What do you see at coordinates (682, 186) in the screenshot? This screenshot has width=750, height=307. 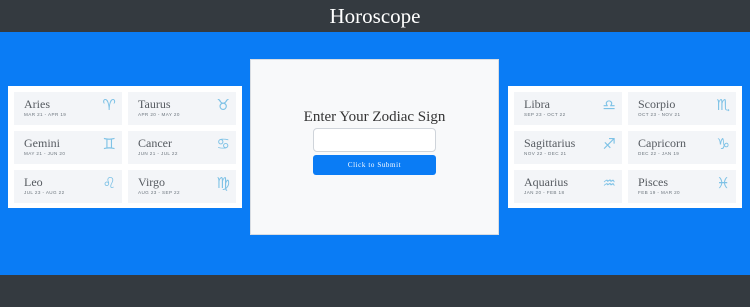 I see `sign-card-pisces: Pisces FEB 19 - MAR 20 ♓︎` at bounding box center [682, 186].